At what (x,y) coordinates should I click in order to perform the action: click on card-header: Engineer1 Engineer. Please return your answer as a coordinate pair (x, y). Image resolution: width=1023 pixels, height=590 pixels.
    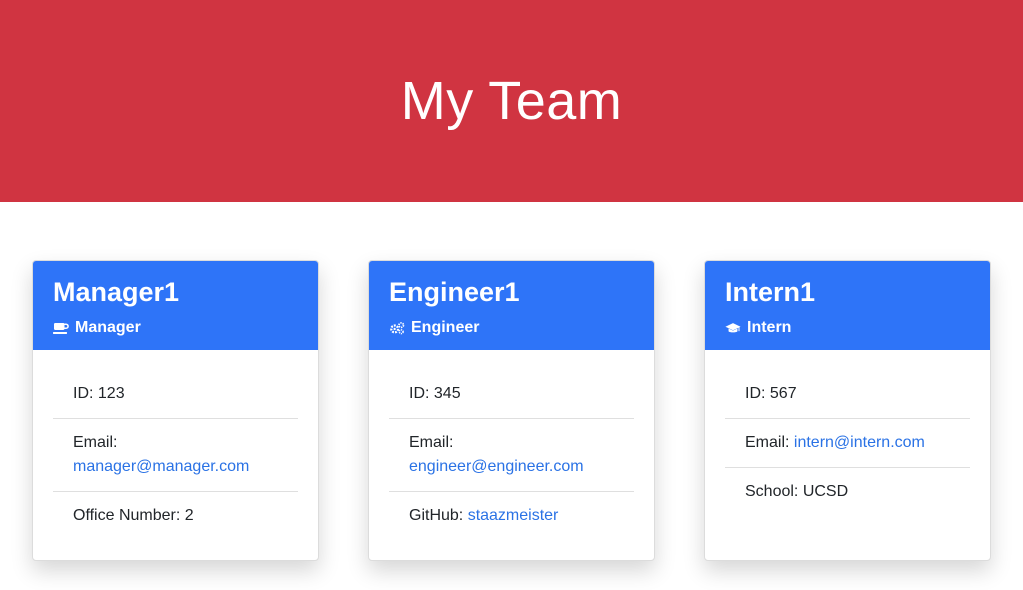
    Looking at the image, I should click on (511, 305).